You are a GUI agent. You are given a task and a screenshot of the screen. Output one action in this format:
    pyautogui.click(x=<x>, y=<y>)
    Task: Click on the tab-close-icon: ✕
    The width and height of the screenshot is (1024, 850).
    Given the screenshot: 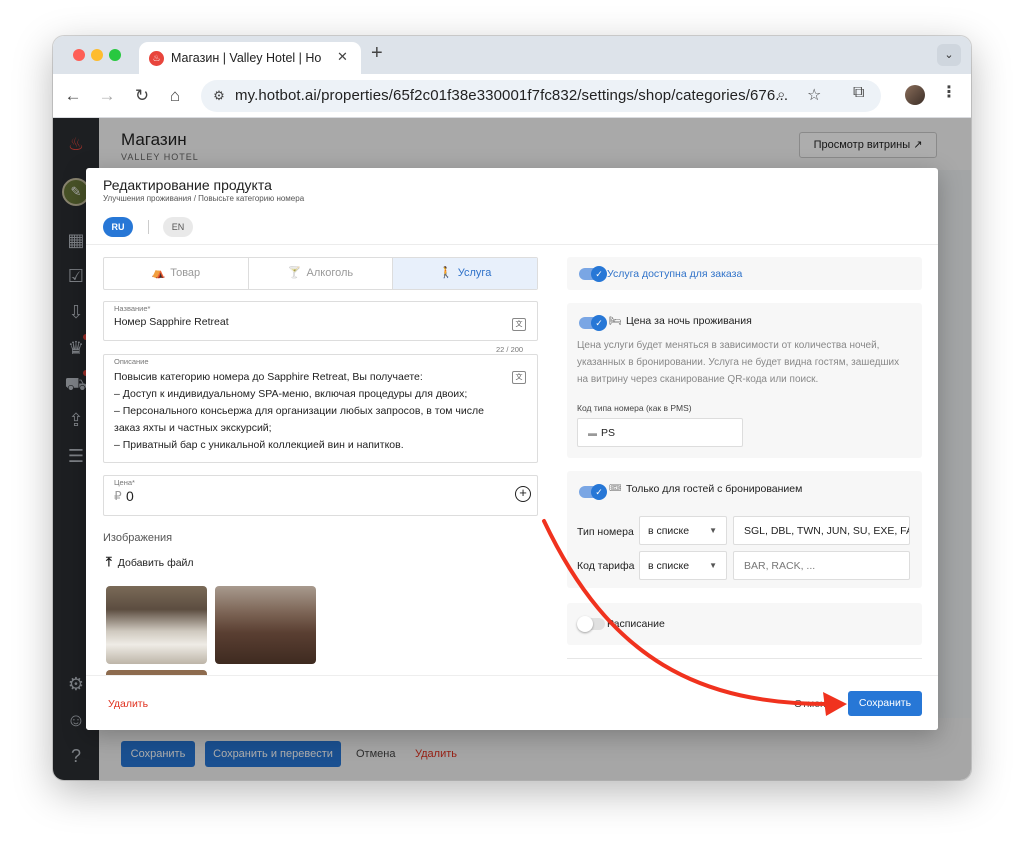 What is the action you would take?
    pyautogui.click(x=342, y=57)
    